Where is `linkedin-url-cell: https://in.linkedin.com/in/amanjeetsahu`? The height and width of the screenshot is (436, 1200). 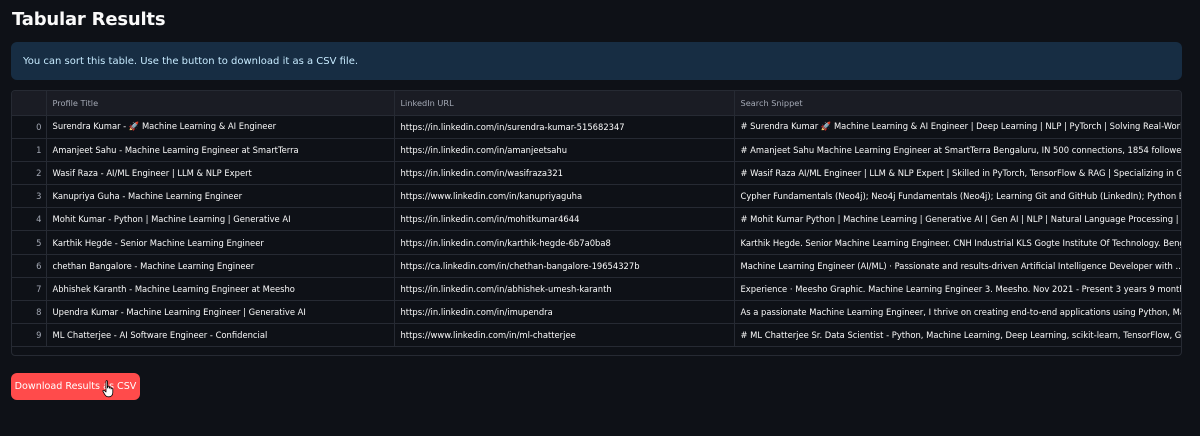 linkedin-url-cell: https://in.linkedin.com/in/amanjeetsahu is located at coordinates (564, 150).